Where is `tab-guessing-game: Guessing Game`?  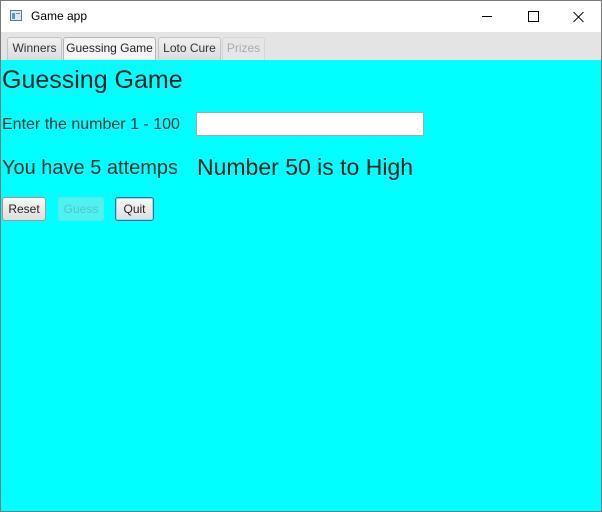
tab-guessing-game: Guessing Game is located at coordinates (109, 48).